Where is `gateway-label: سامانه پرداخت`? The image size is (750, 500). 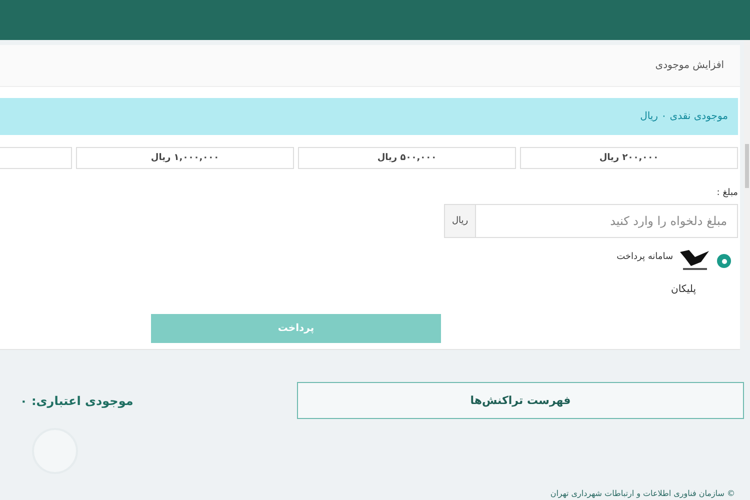
gateway-label: سامانه پرداخت is located at coordinates (644, 257).